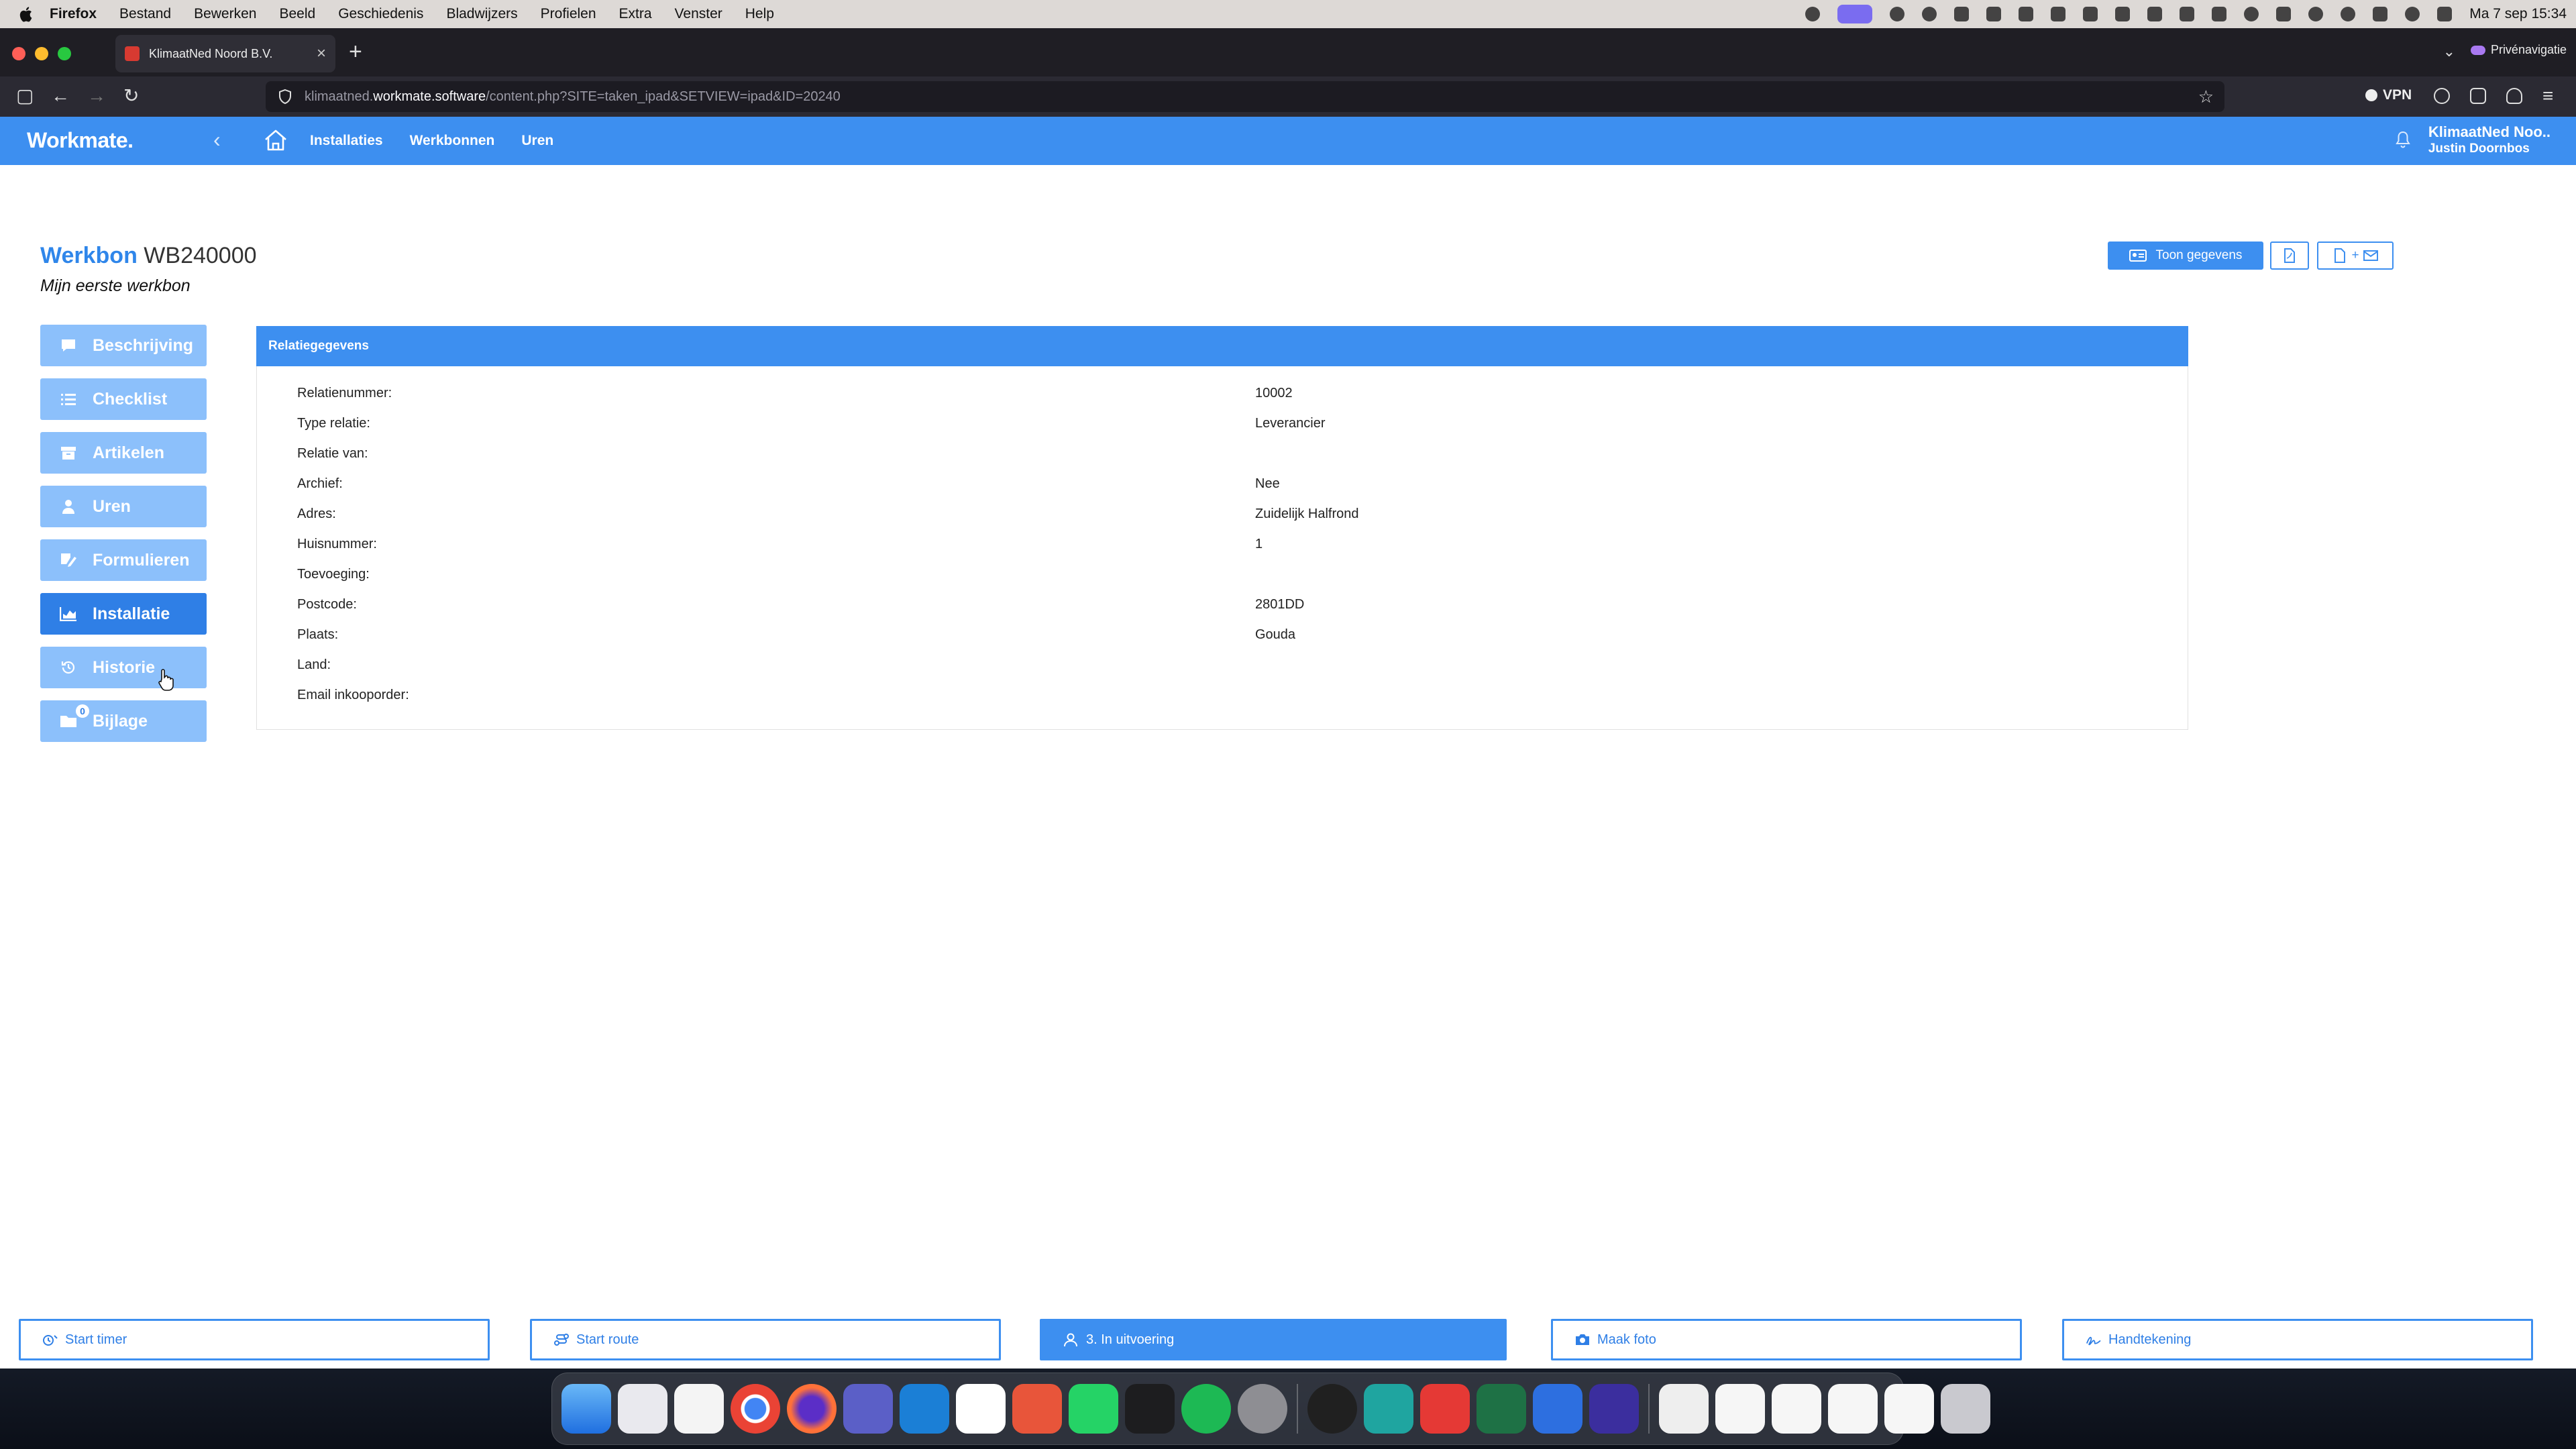 Image resolution: width=2576 pixels, height=1449 pixels. What do you see at coordinates (145, 14) in the screenshot?
I see `menu-bestand: Bestand` at bounding box center [145, 14].